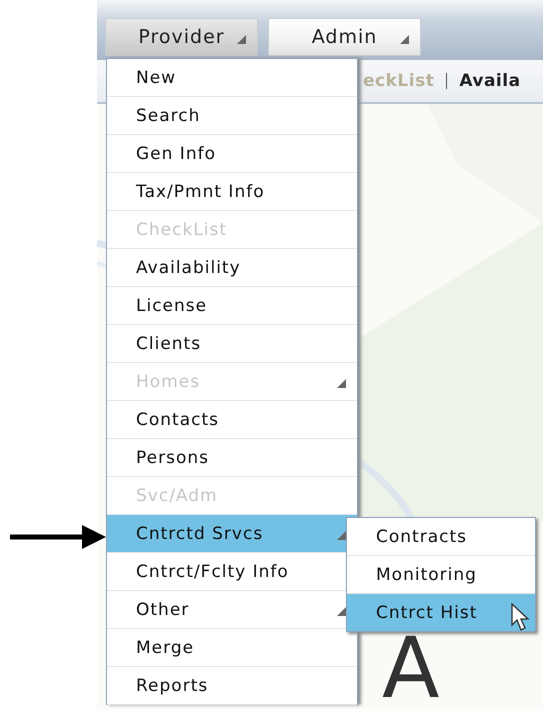  Describe the element at coordinates (344, 37) in the screenshot. I see `menu-button: Admin` at that location.